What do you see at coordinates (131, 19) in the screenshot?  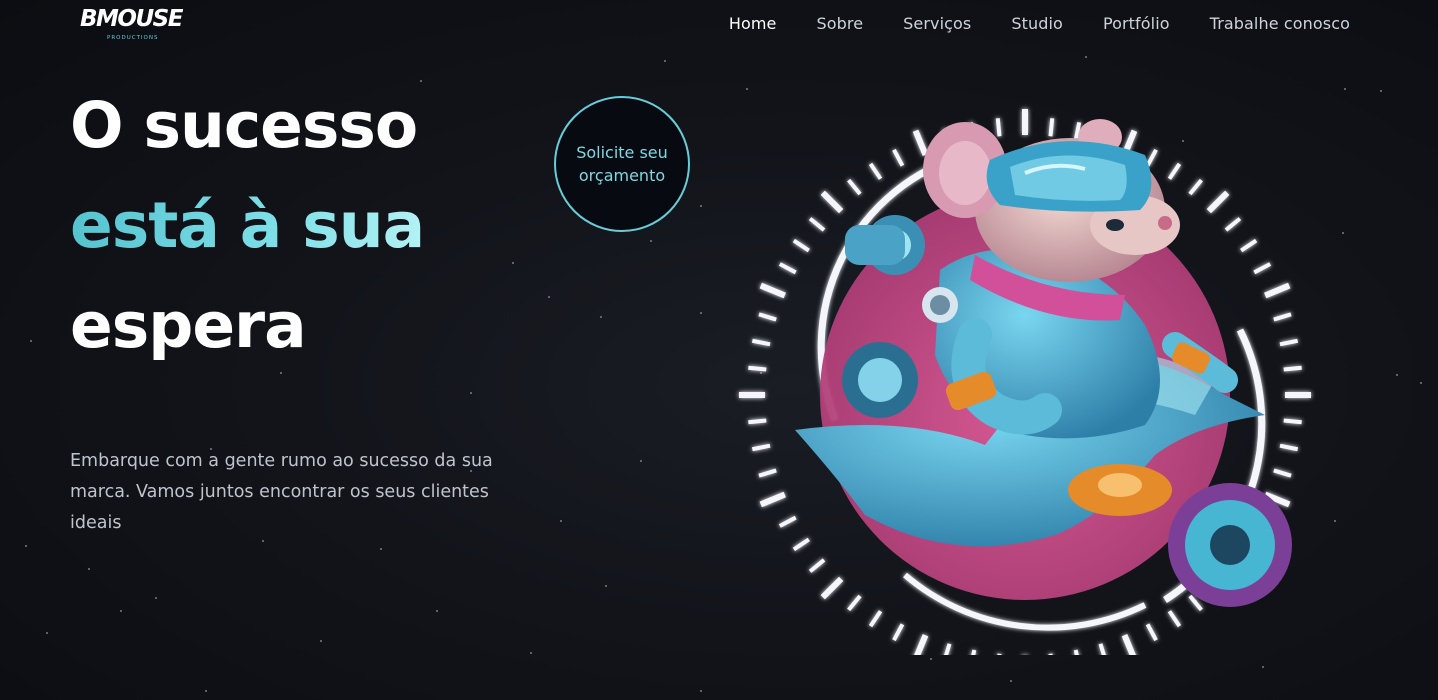 I see `logo-wordmark: BMOUSE` at bounding box center [131, 19].